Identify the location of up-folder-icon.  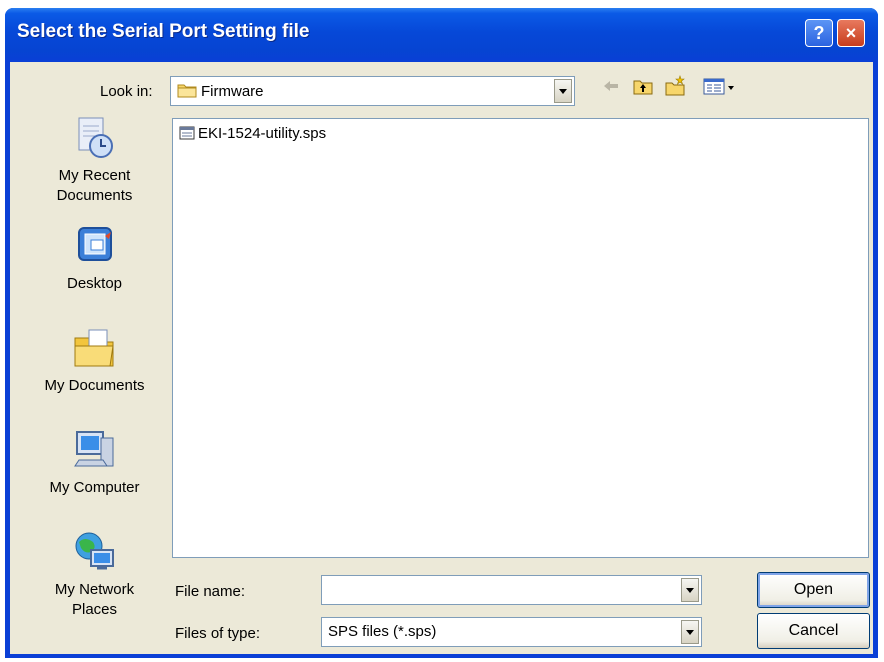
(643, 86).